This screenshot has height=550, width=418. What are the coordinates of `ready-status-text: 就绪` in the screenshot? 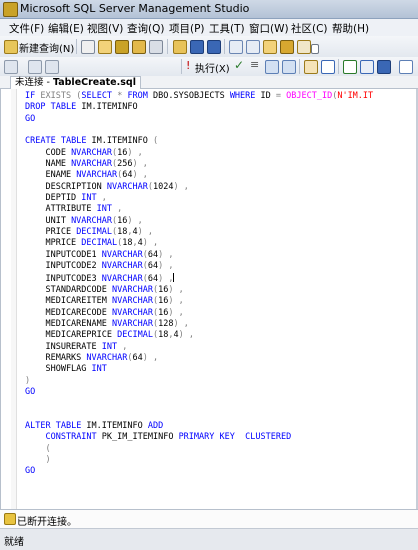 It's located at (14, 542).